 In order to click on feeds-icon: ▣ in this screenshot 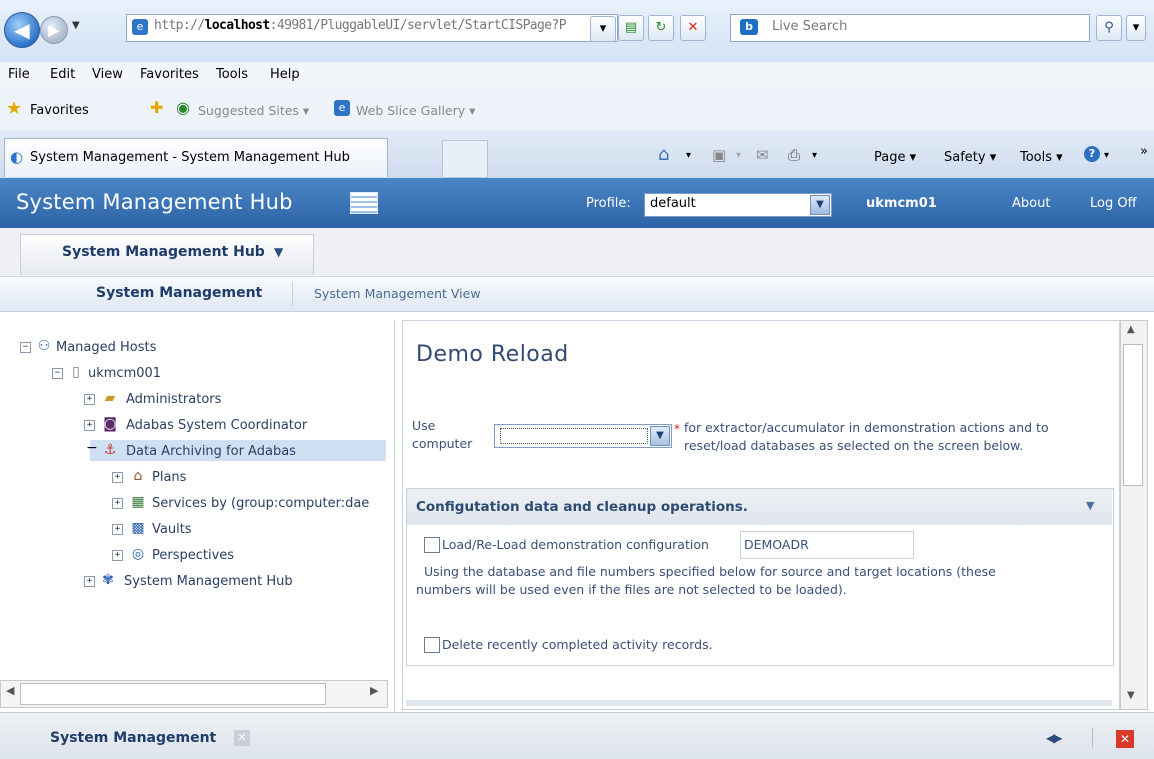, I will do `click(719, 155)`.